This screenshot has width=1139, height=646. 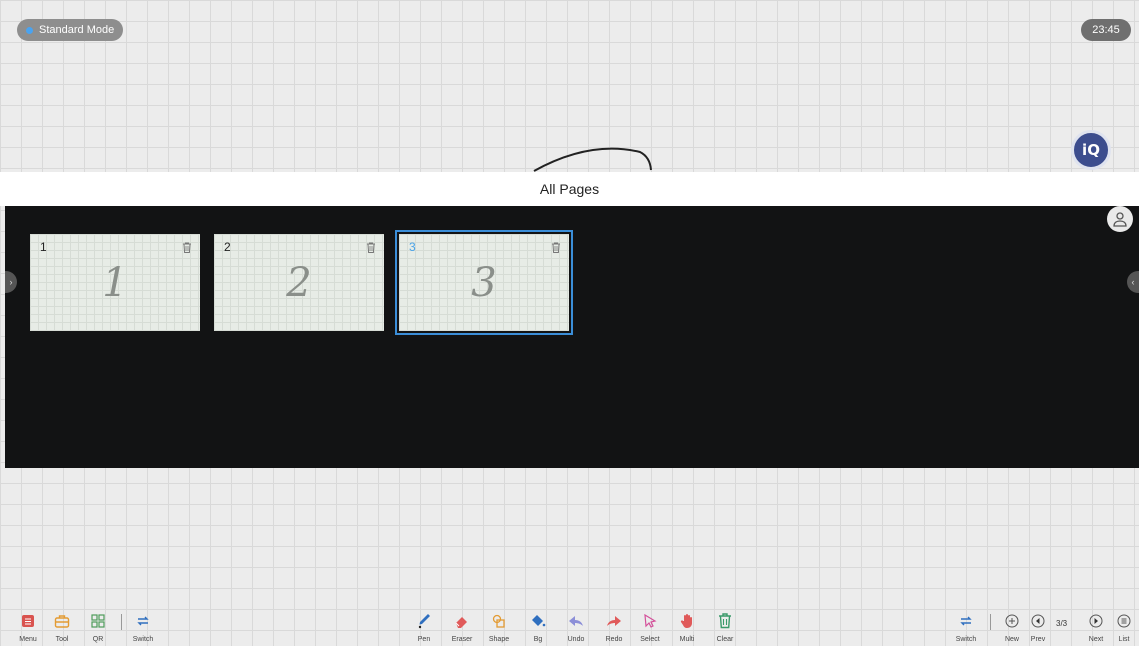 I want to click on select-button: Select, so click(x=650, y=626).